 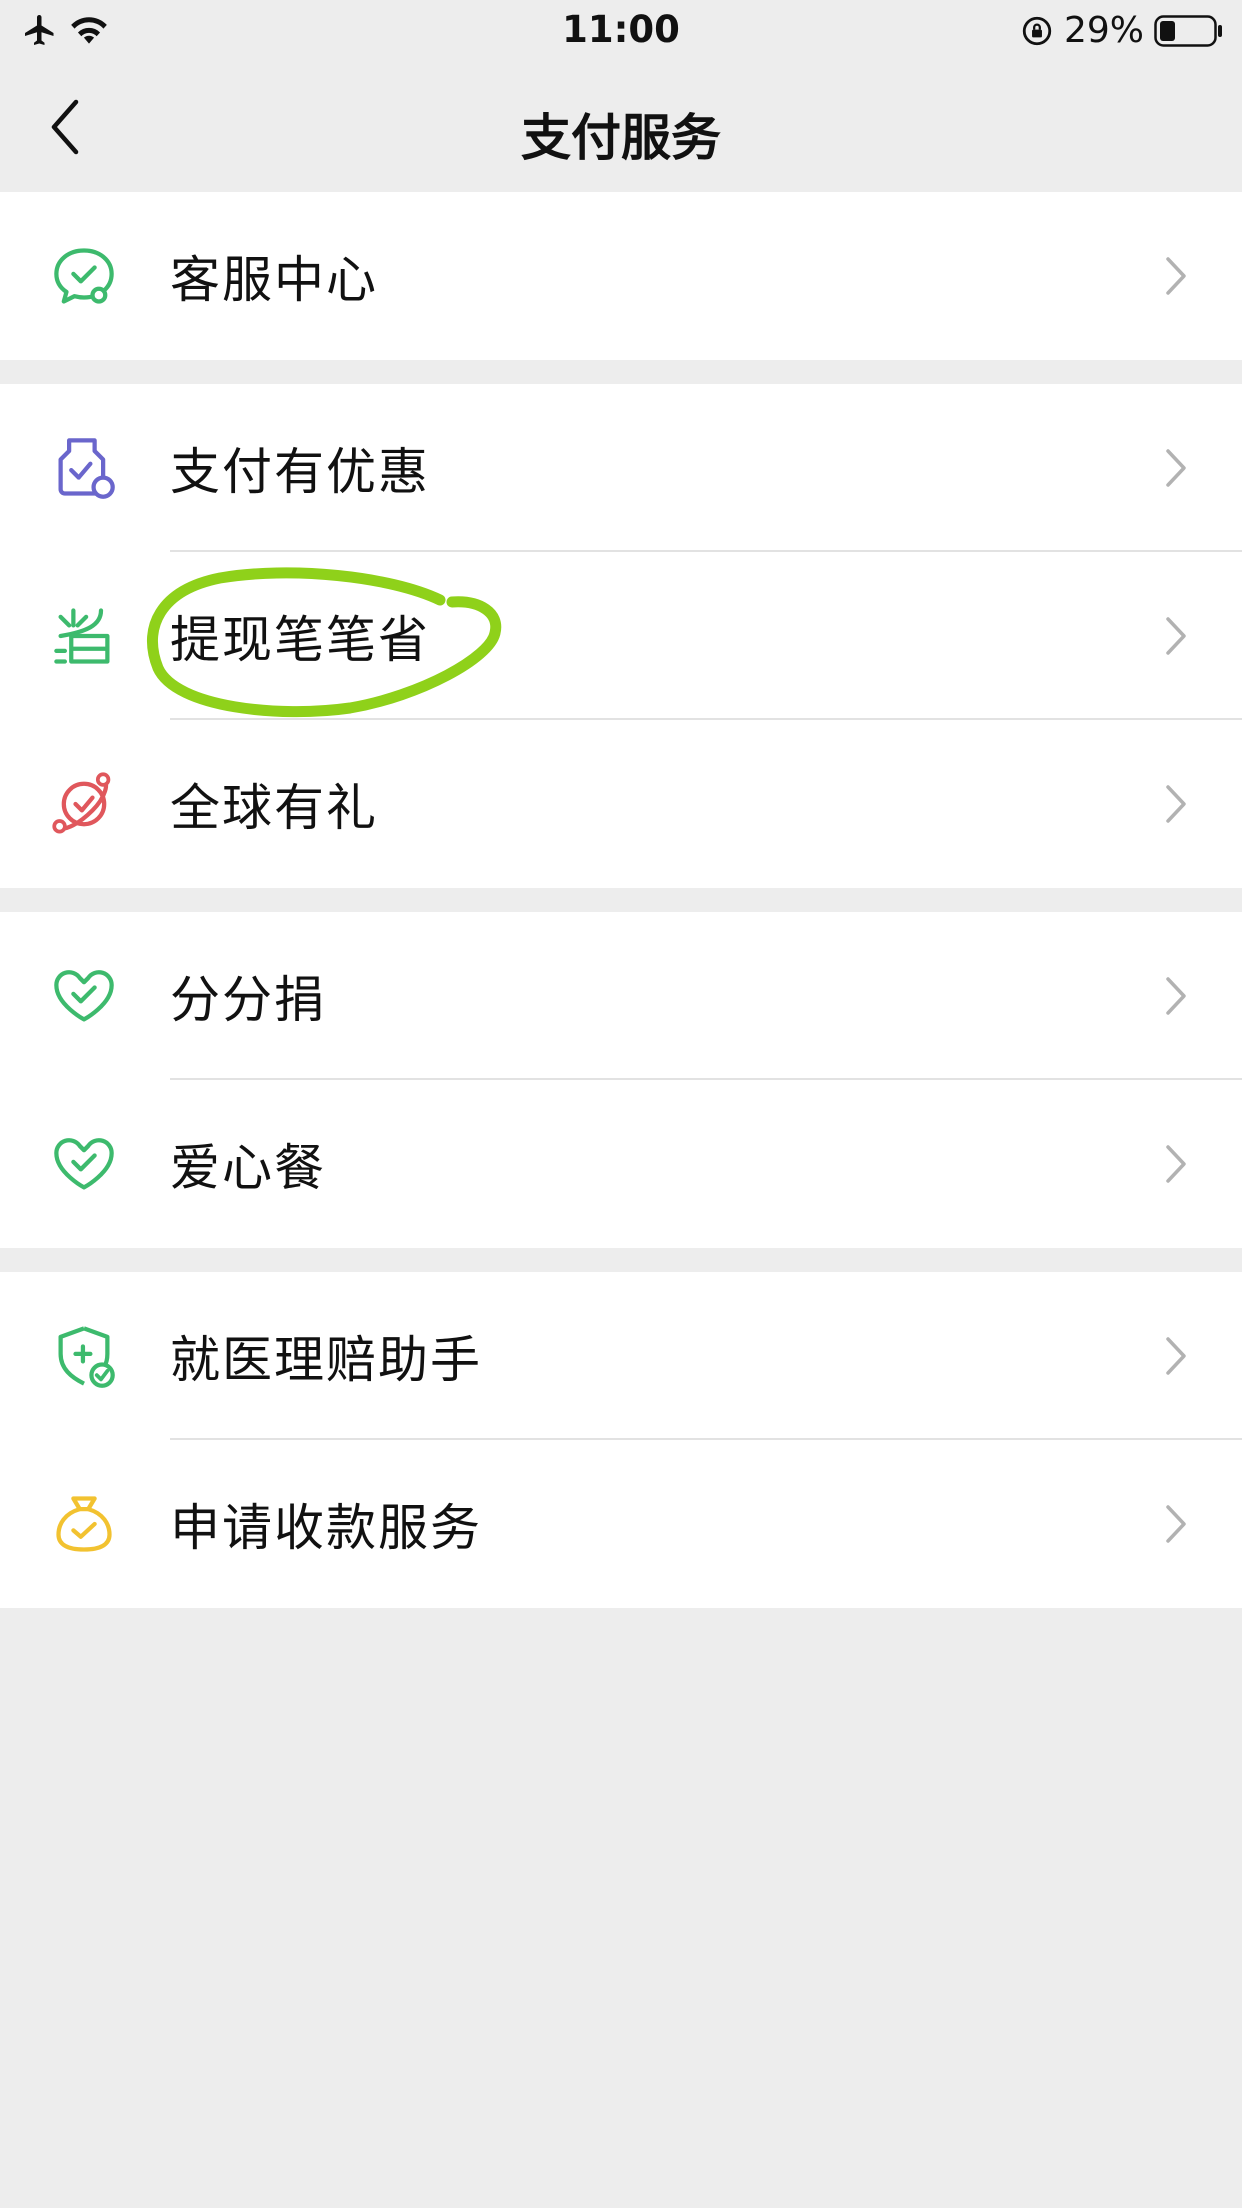 I want to click on medical-claim-icon, so click(x=86, y=1357).